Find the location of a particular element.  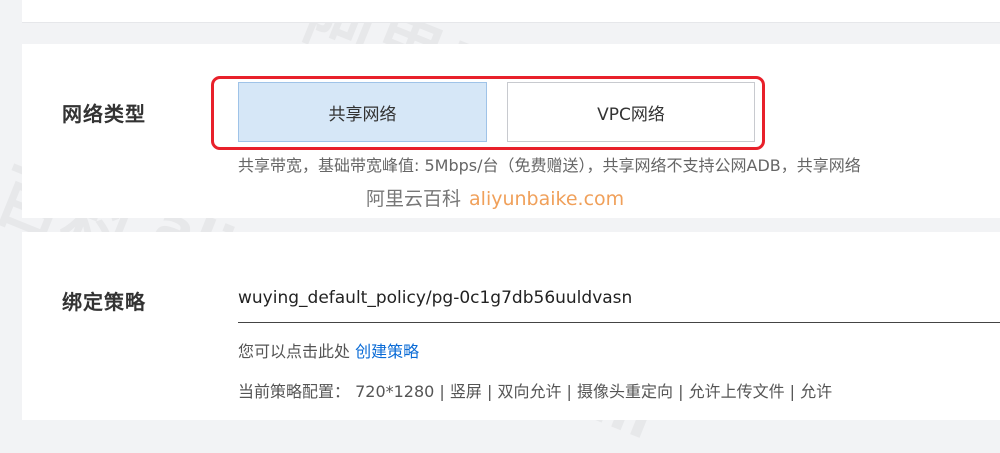

watermark-caption-url: aliyunbaike.com is located at coordinates (547, 199).